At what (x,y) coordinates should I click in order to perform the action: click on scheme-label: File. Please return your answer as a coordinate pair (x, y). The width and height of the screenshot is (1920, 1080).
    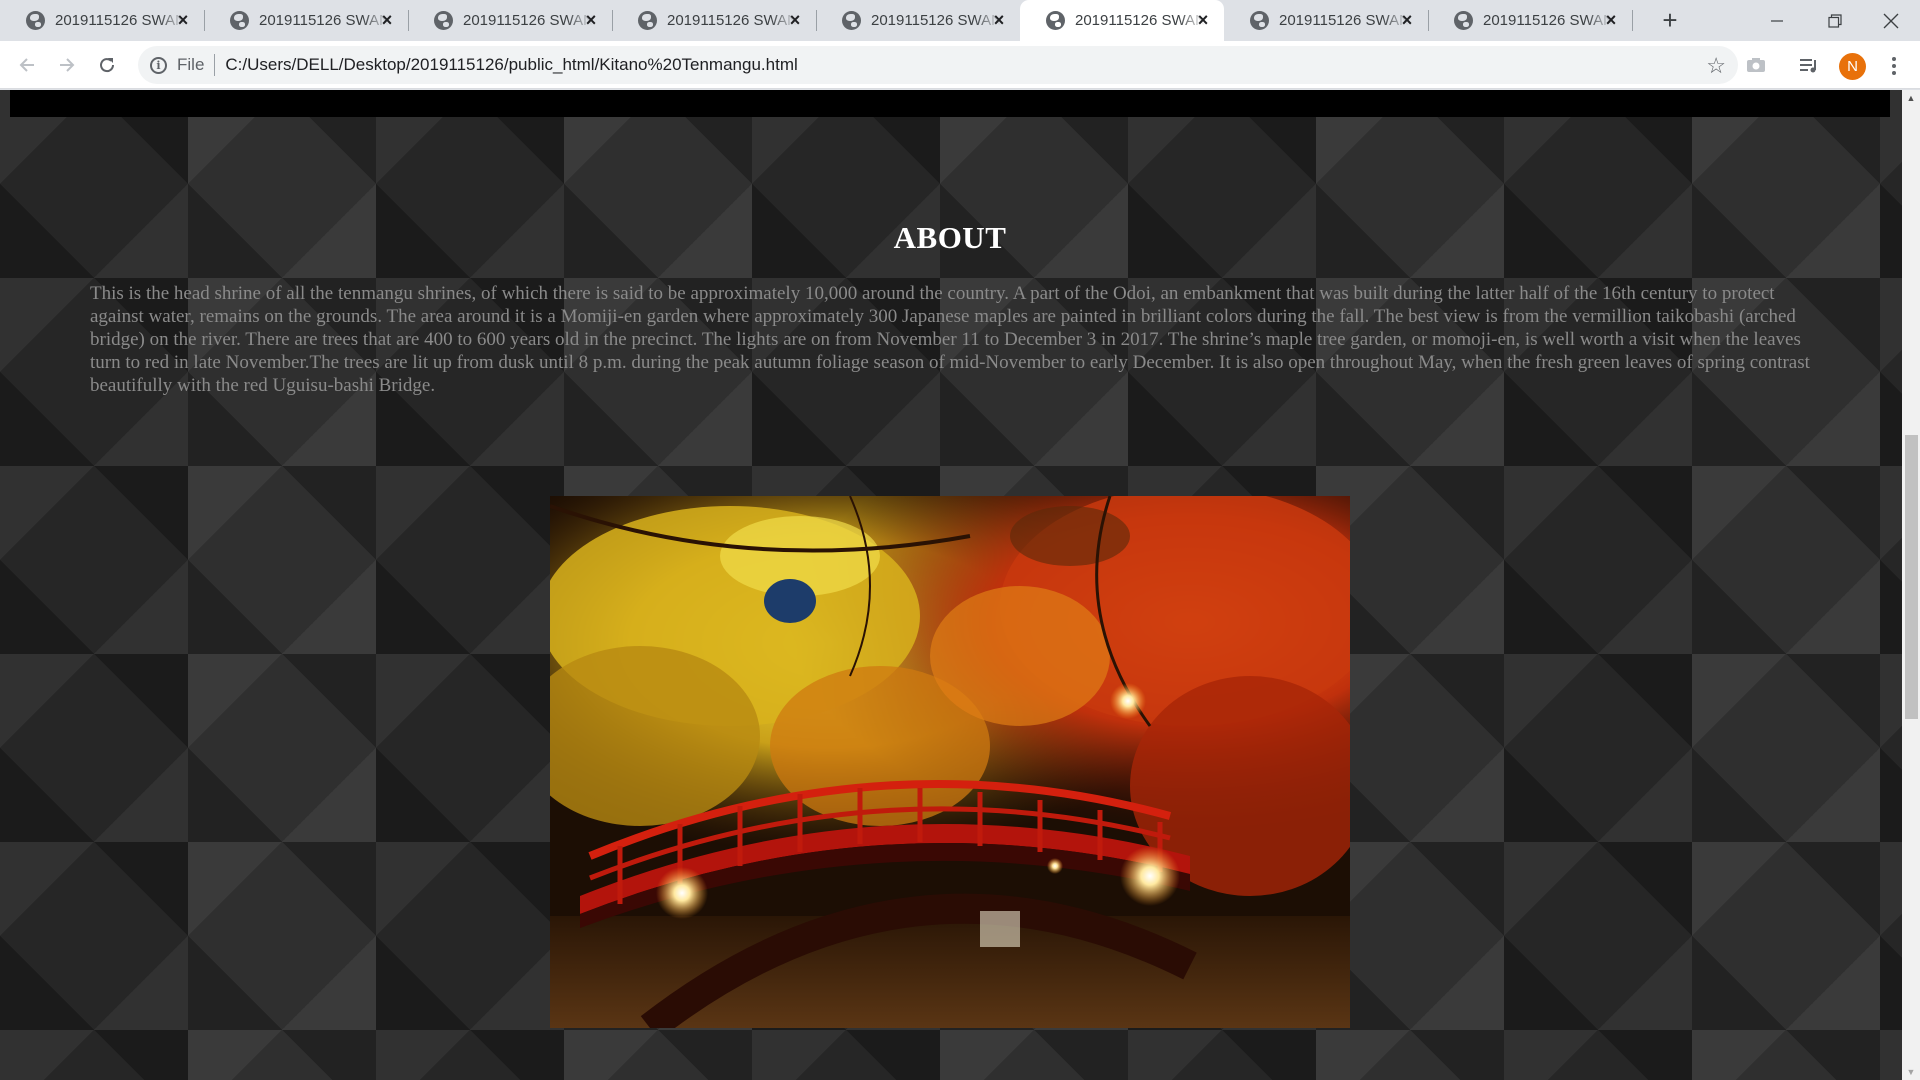
    Looking at the image, I should click on (191, 64).